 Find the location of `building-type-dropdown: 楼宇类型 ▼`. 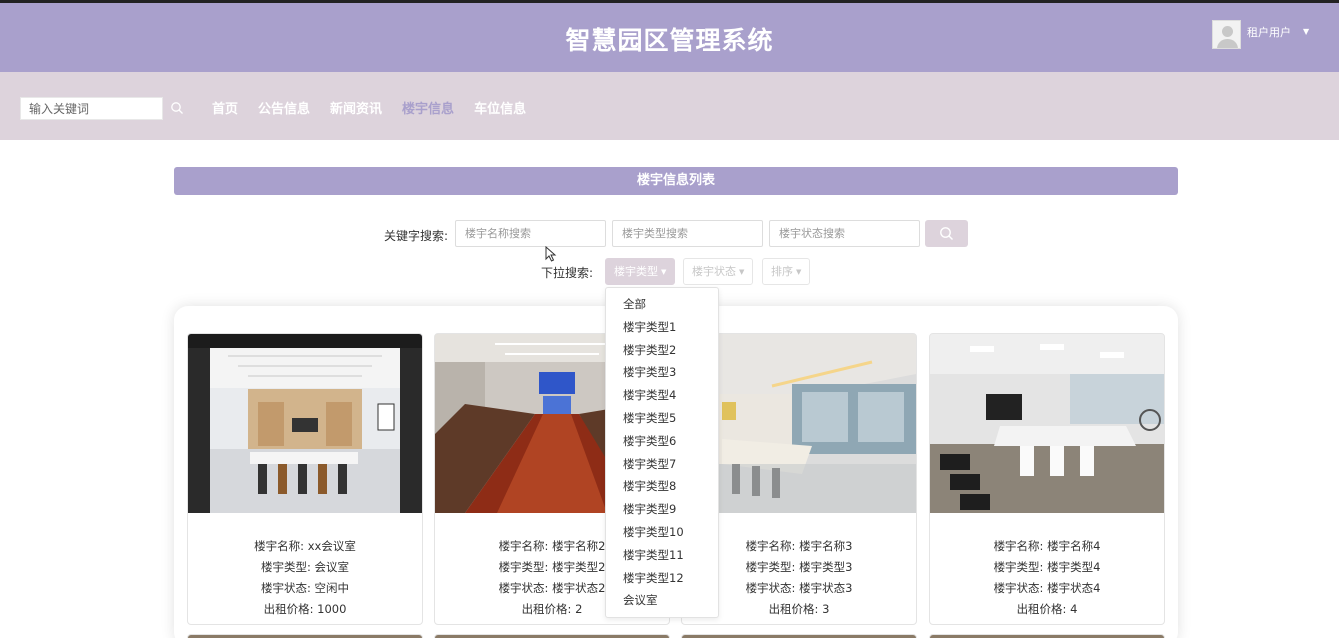

building-type-dropdown: 楼宇类型 ▼ is located at coordinates (640, 271).